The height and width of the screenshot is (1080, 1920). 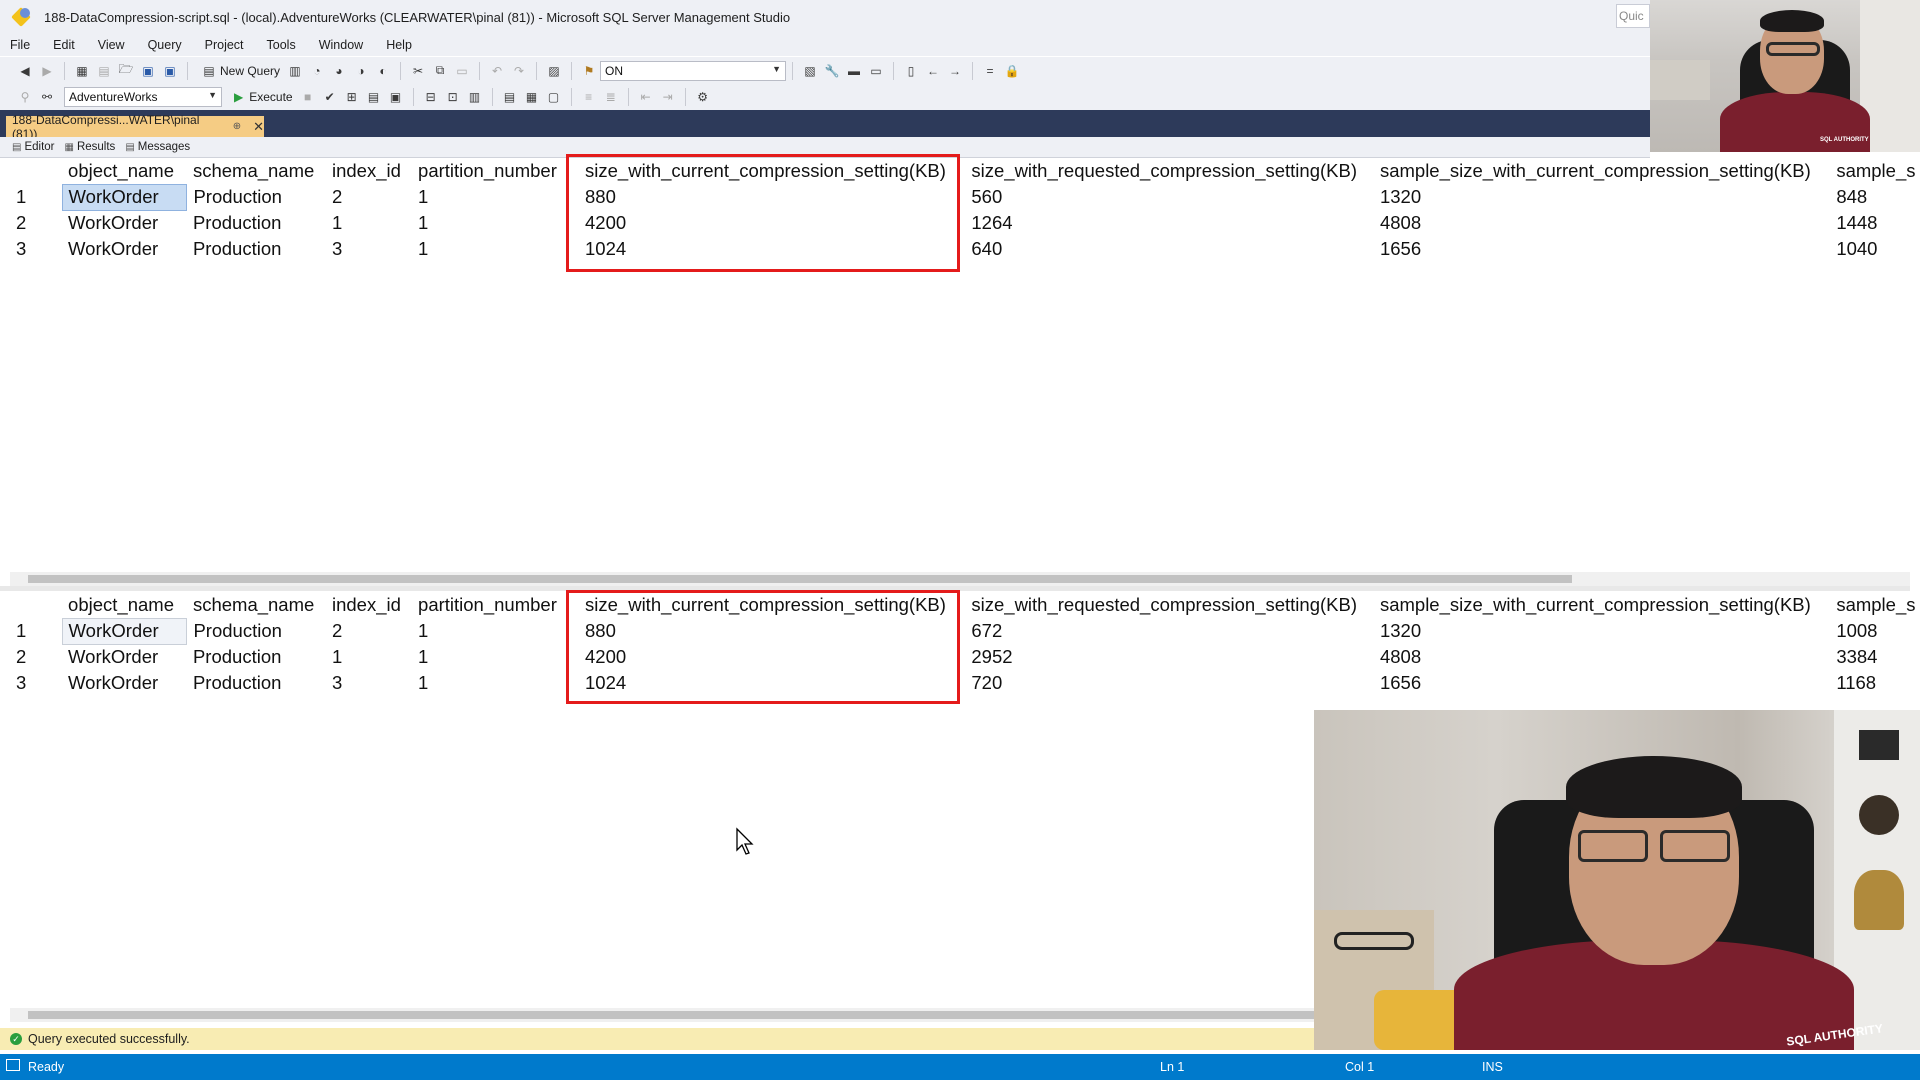 What do you see at coordinates (308, 97) in the screenshot?
I see `cancel-query-icon: ■` at bounding box center [308, 97].